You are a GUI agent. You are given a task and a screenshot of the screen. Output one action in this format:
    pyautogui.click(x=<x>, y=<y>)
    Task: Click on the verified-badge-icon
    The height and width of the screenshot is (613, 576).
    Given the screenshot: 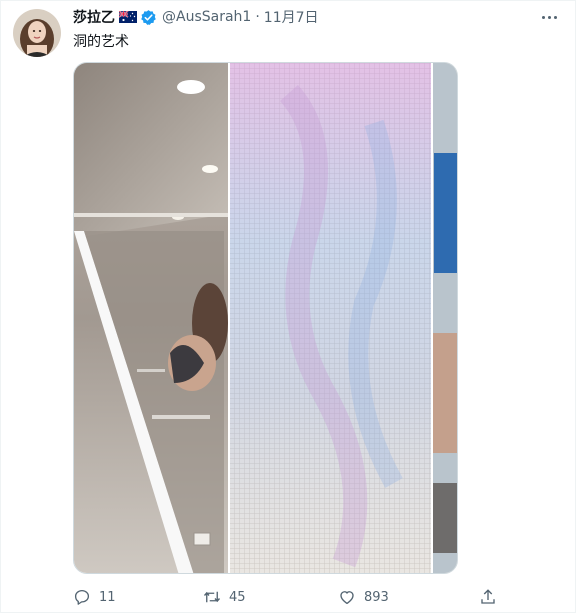 What is the action you would take?
    pyautogui.click(x=148, y=17)
    